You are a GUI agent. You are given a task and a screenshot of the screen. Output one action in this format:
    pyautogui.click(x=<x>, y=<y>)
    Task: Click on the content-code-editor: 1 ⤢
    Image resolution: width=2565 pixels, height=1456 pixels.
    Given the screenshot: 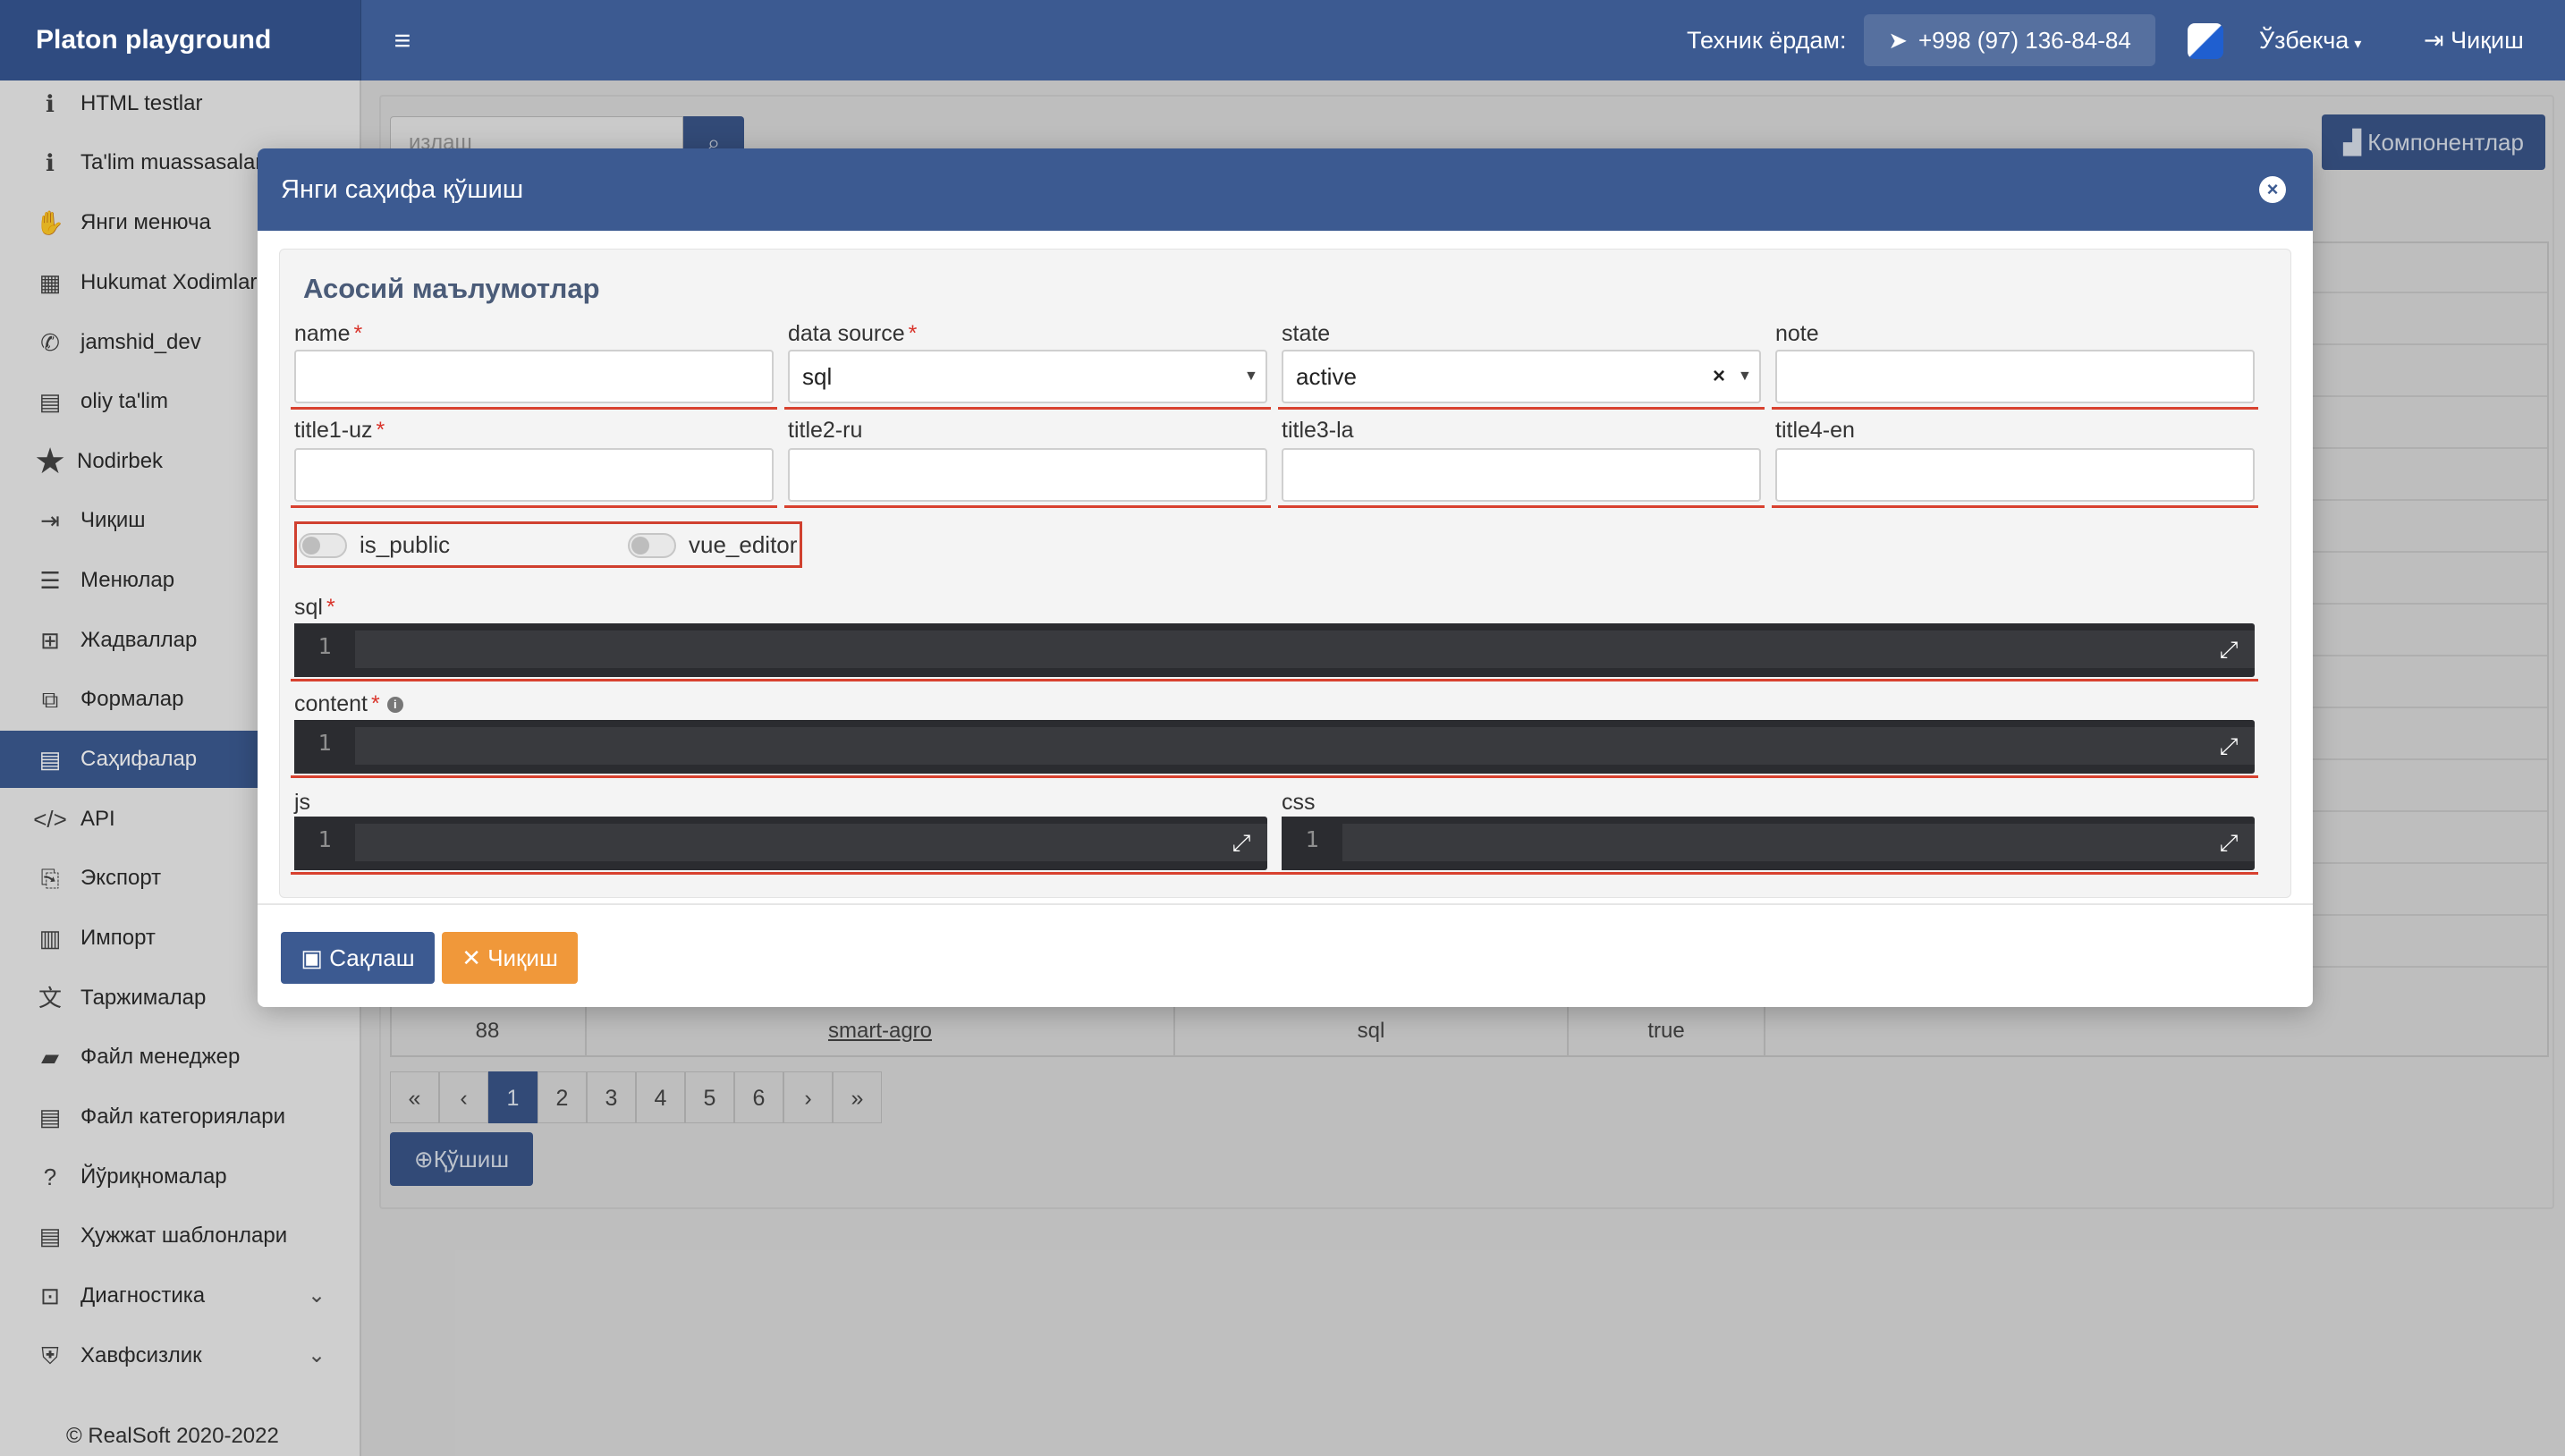 What is the action you would take?
    pyautogui.click(x=1275, y=747)
    